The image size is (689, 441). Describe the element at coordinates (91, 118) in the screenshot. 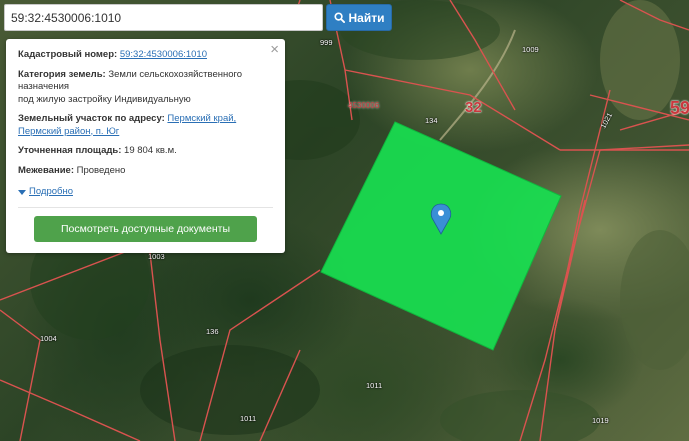

I see `address-label: Земельный участок по адресу:` at that location.